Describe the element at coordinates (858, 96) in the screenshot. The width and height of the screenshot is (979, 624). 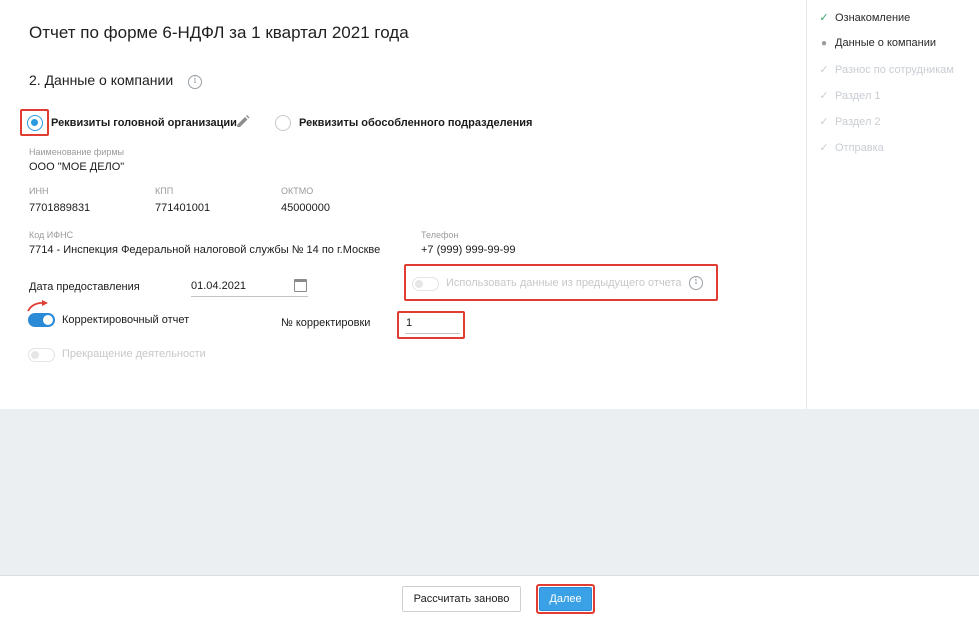
I see `step-label: Раздел 1` at that location.